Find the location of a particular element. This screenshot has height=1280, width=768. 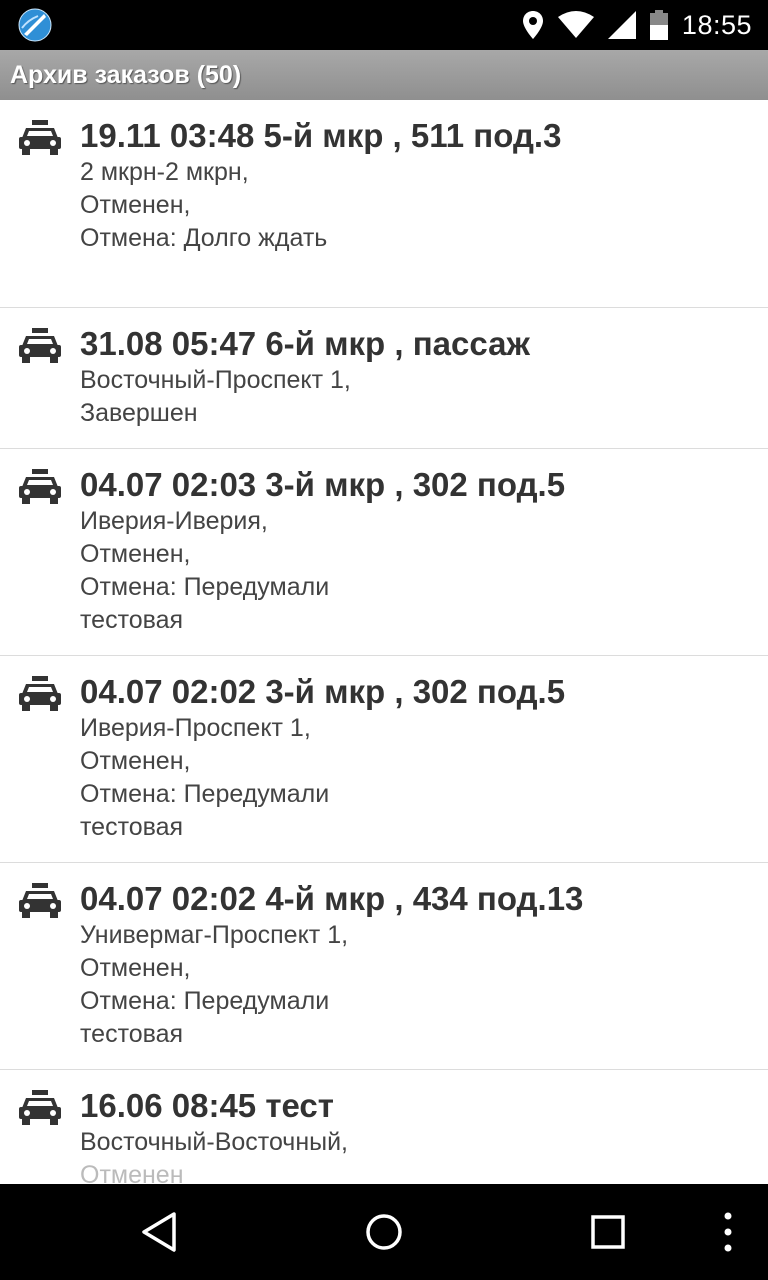

title-bar: Архив заказов (50) is located at coordinates (384, 75).